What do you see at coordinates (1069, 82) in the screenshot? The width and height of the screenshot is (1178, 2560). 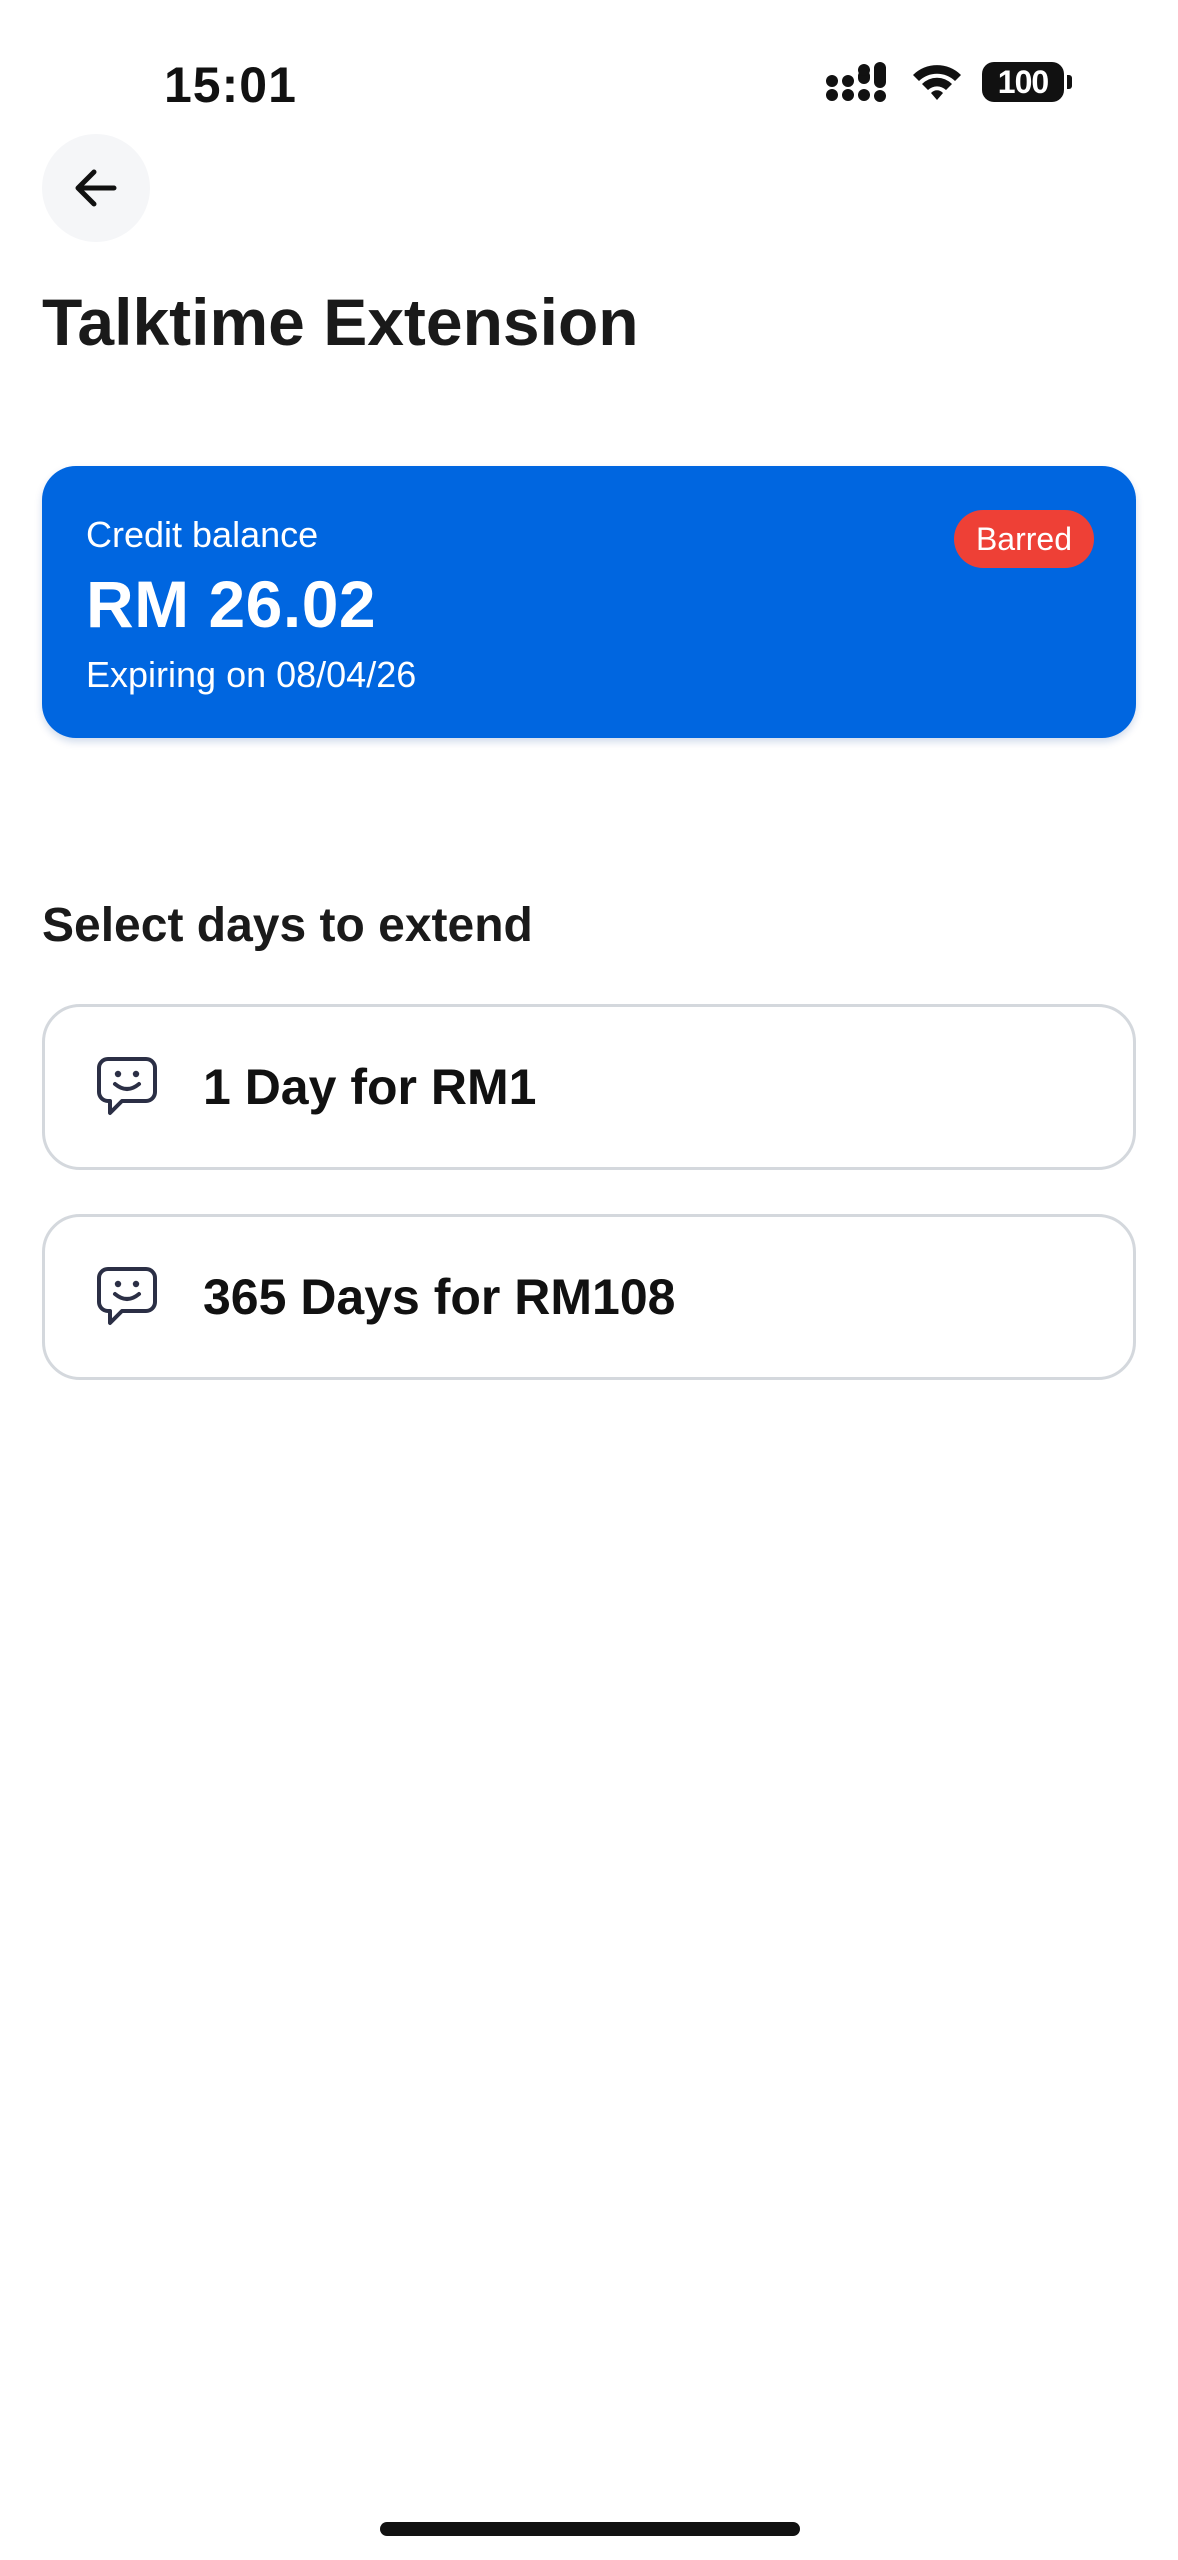 I see `battery-tip` at bounding box center [1069, 82].